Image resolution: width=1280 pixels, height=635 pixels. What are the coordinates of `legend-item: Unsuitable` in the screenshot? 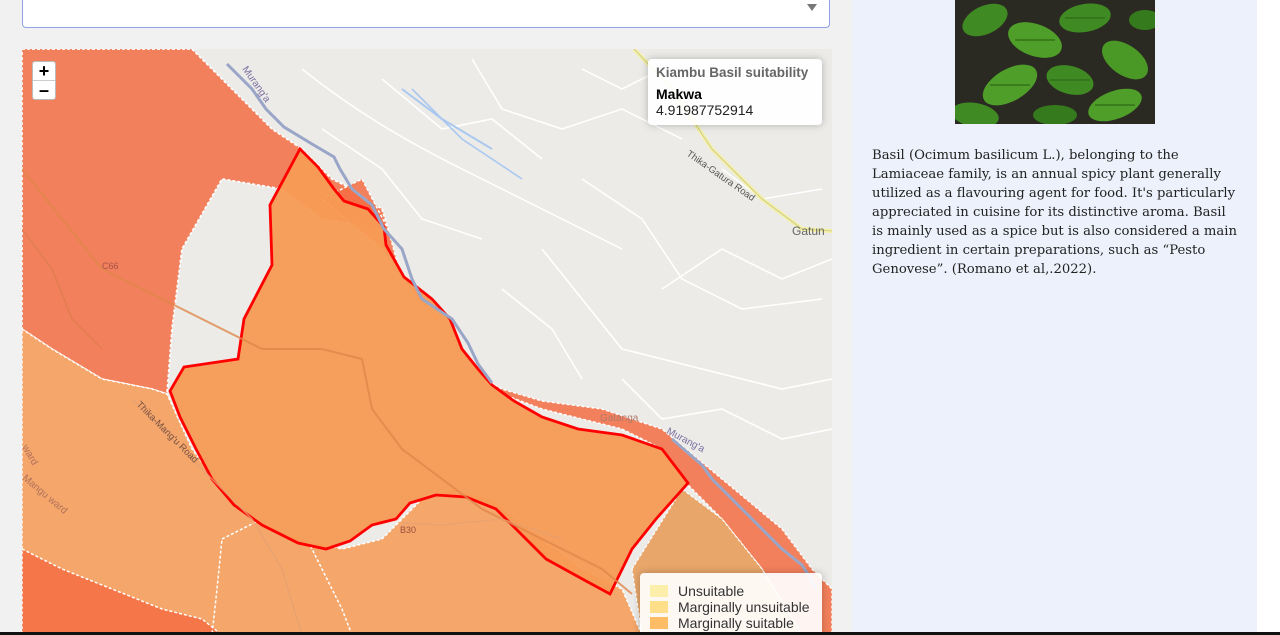 It's located at (731, 591).